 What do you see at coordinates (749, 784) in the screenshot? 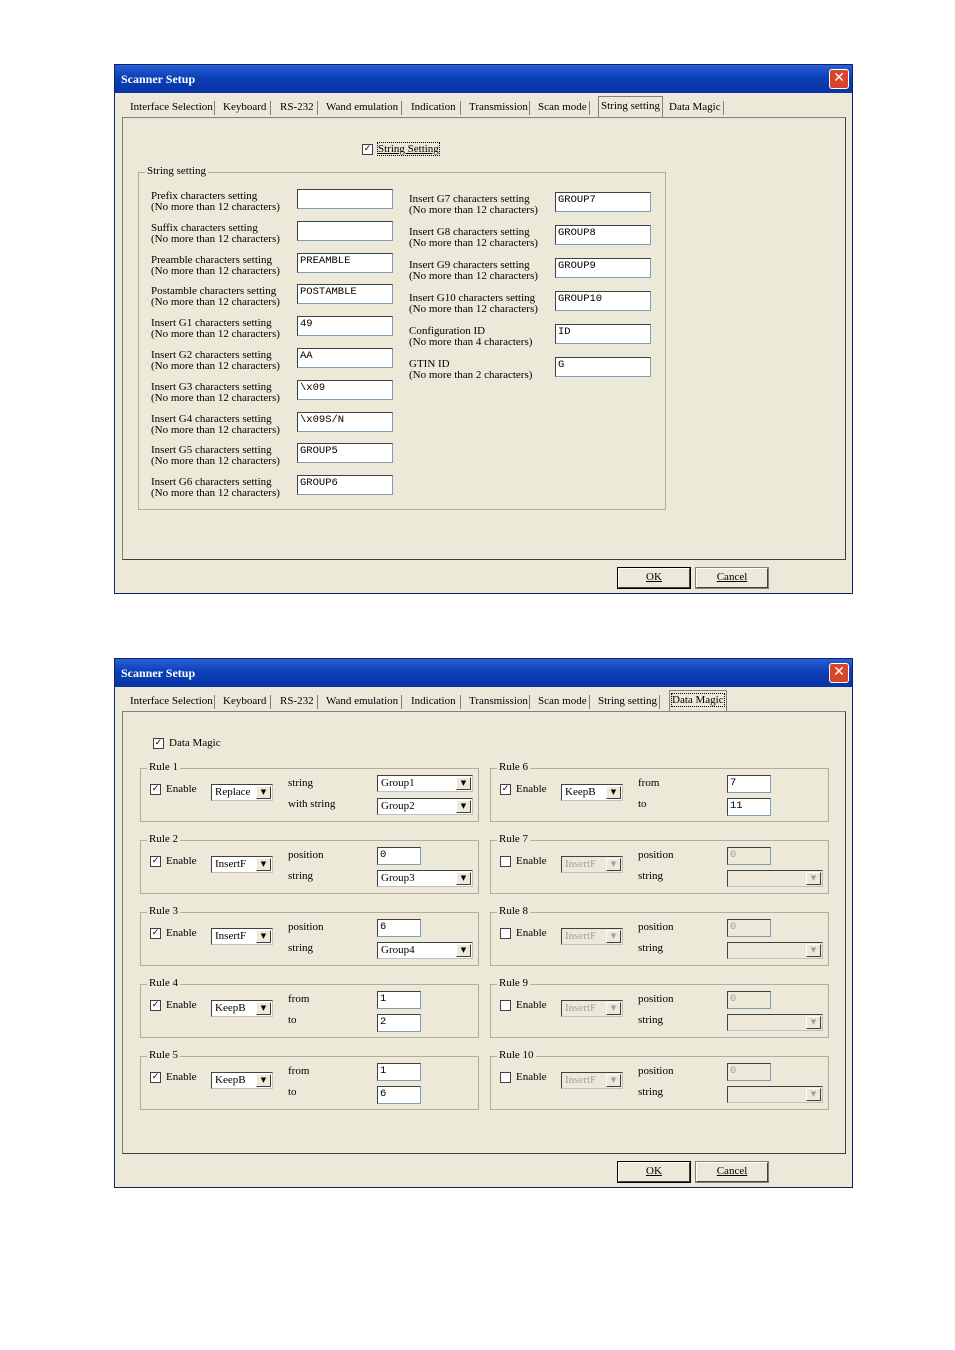
I see `rule-value-input: 7` at bounding box center [749, 784].